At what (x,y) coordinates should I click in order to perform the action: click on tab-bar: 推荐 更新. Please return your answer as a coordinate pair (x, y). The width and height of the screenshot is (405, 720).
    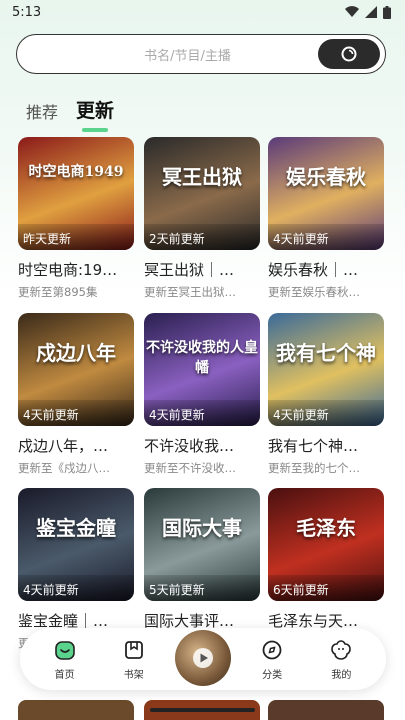
    Looking at the image, I should click on (70, 114).